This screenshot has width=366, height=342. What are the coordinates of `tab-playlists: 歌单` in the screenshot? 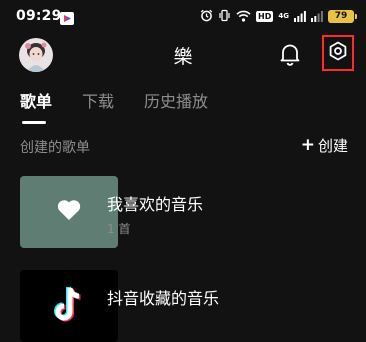 It's located at (36, 106).